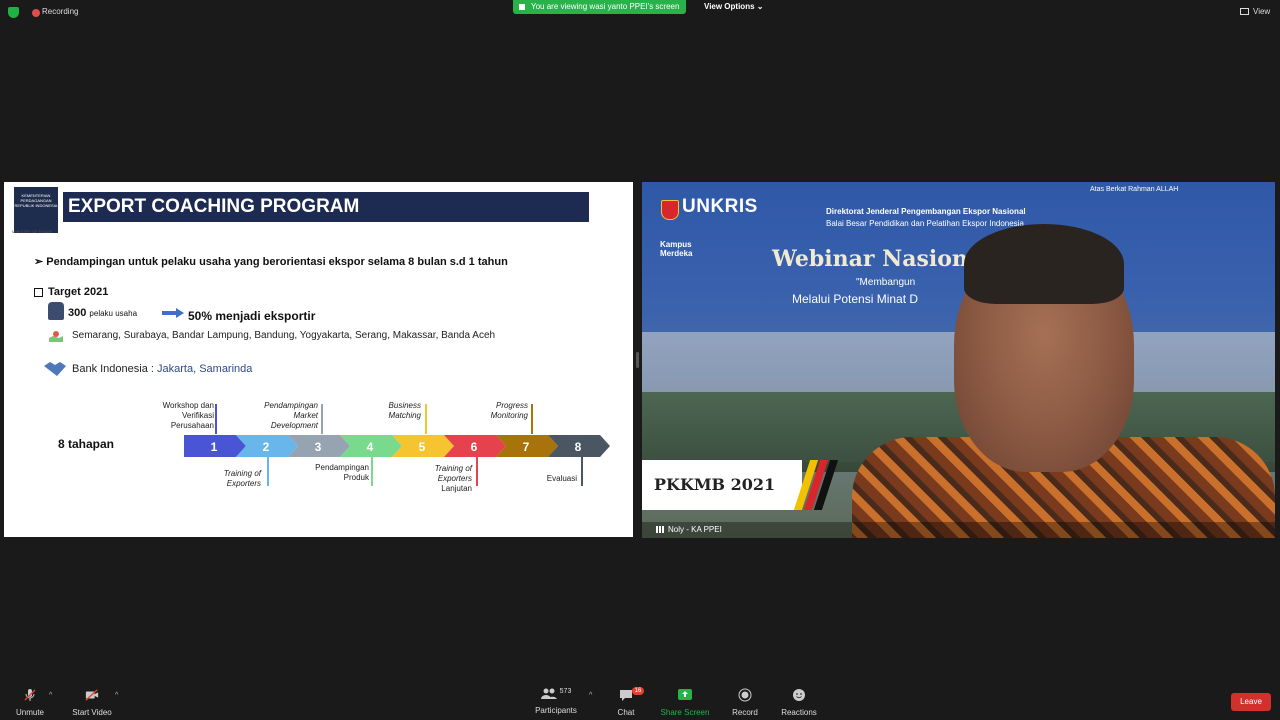 The width and height of the screenshot is (1280, 720). I want to click on pkkmb-banner: PKKMB 2021, so click(722, 485).